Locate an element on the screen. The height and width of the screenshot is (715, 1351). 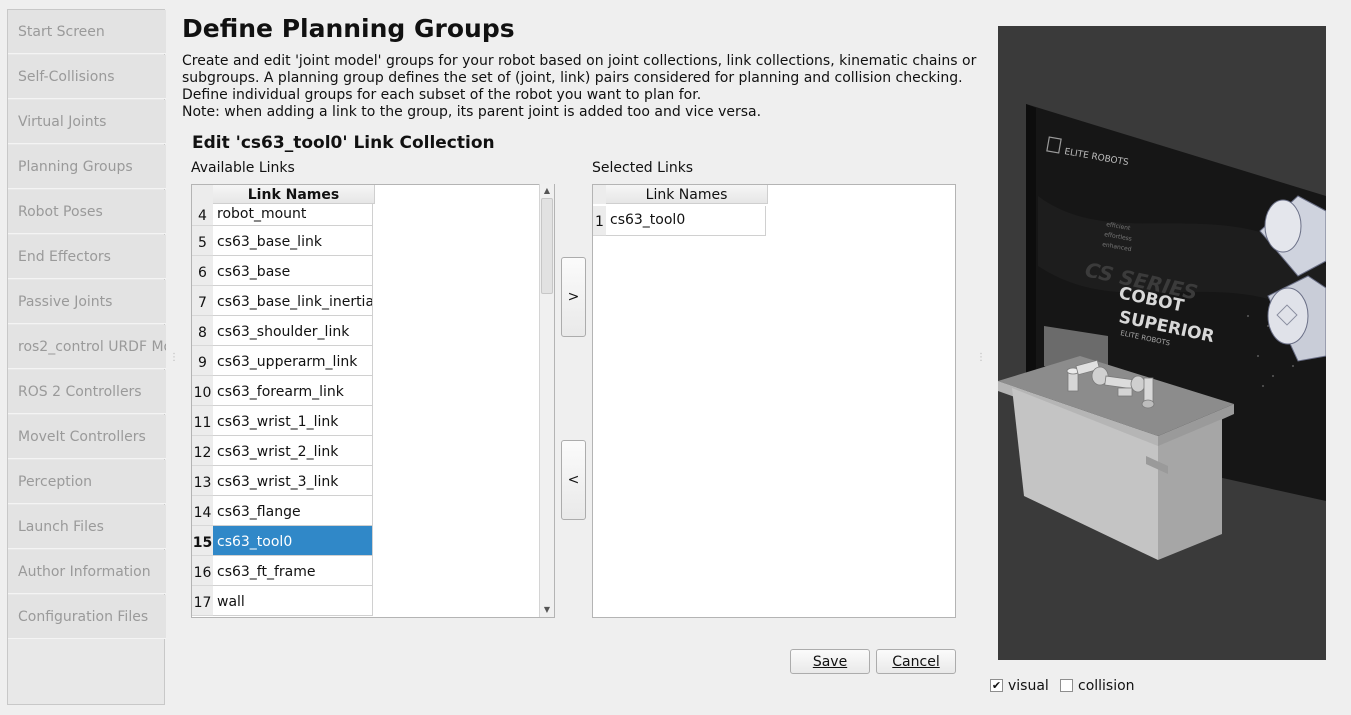
sidebar-item-self-collisions: Self-Collisions is located at coordinates (87, 77).